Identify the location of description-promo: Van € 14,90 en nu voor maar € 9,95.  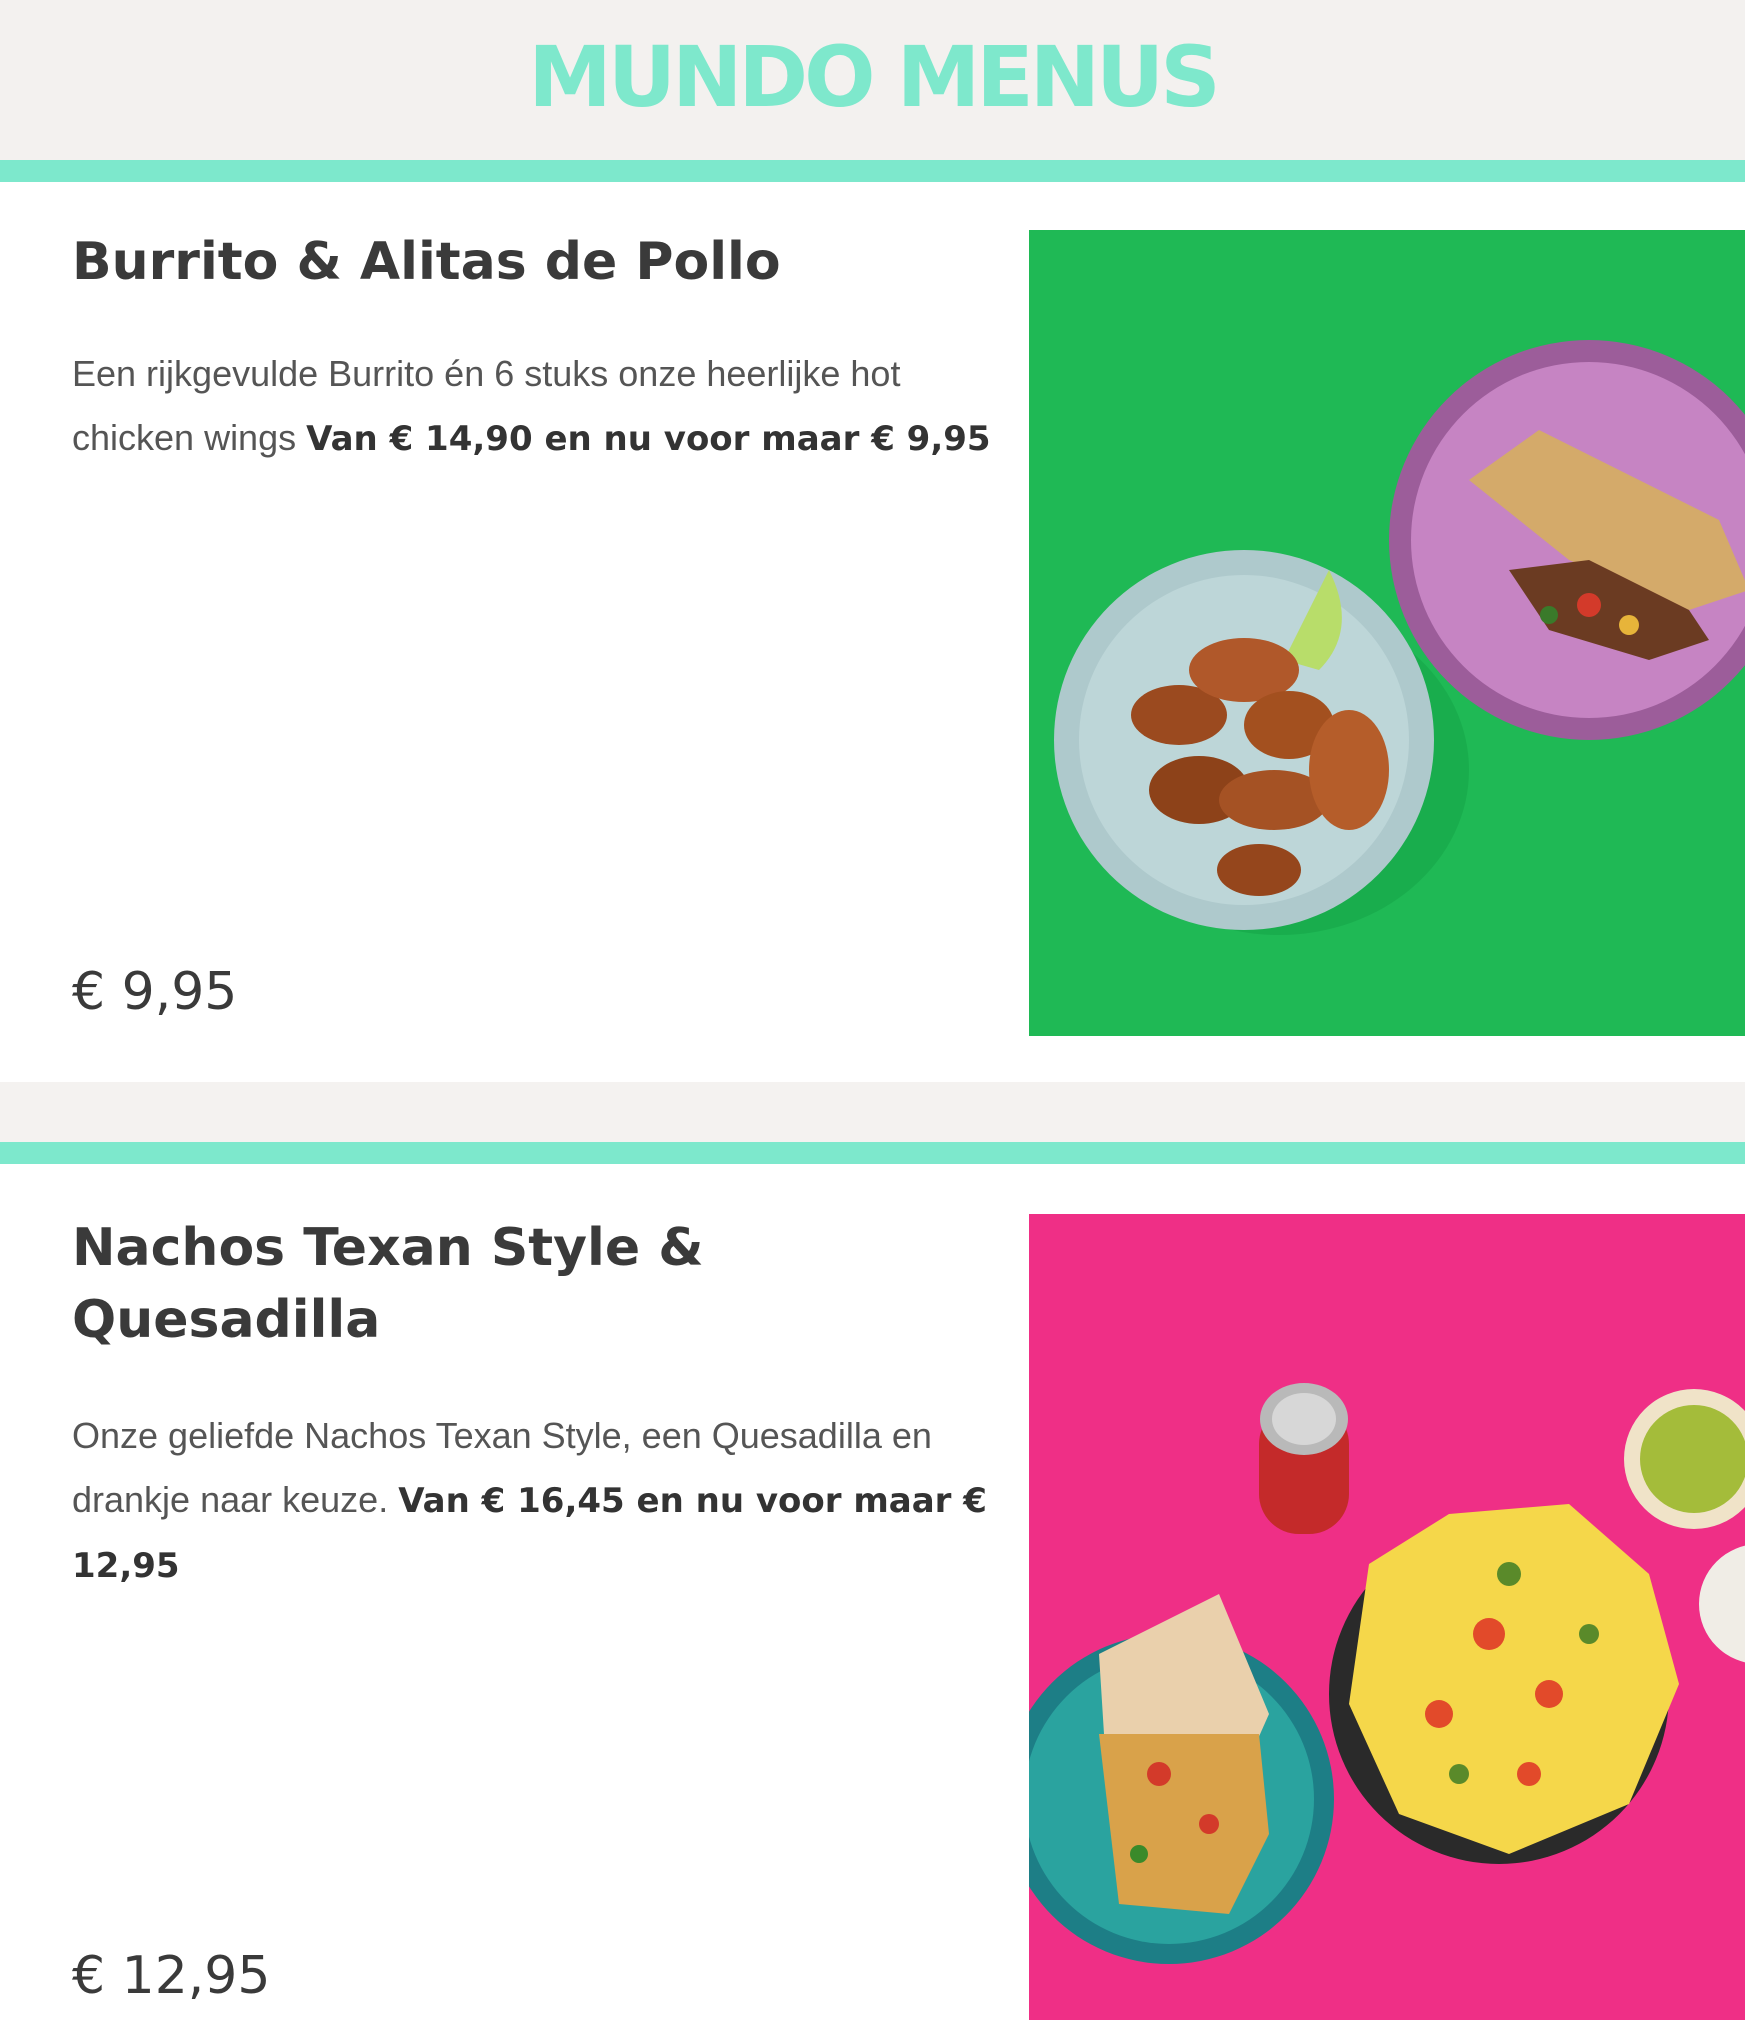
(648, 439).